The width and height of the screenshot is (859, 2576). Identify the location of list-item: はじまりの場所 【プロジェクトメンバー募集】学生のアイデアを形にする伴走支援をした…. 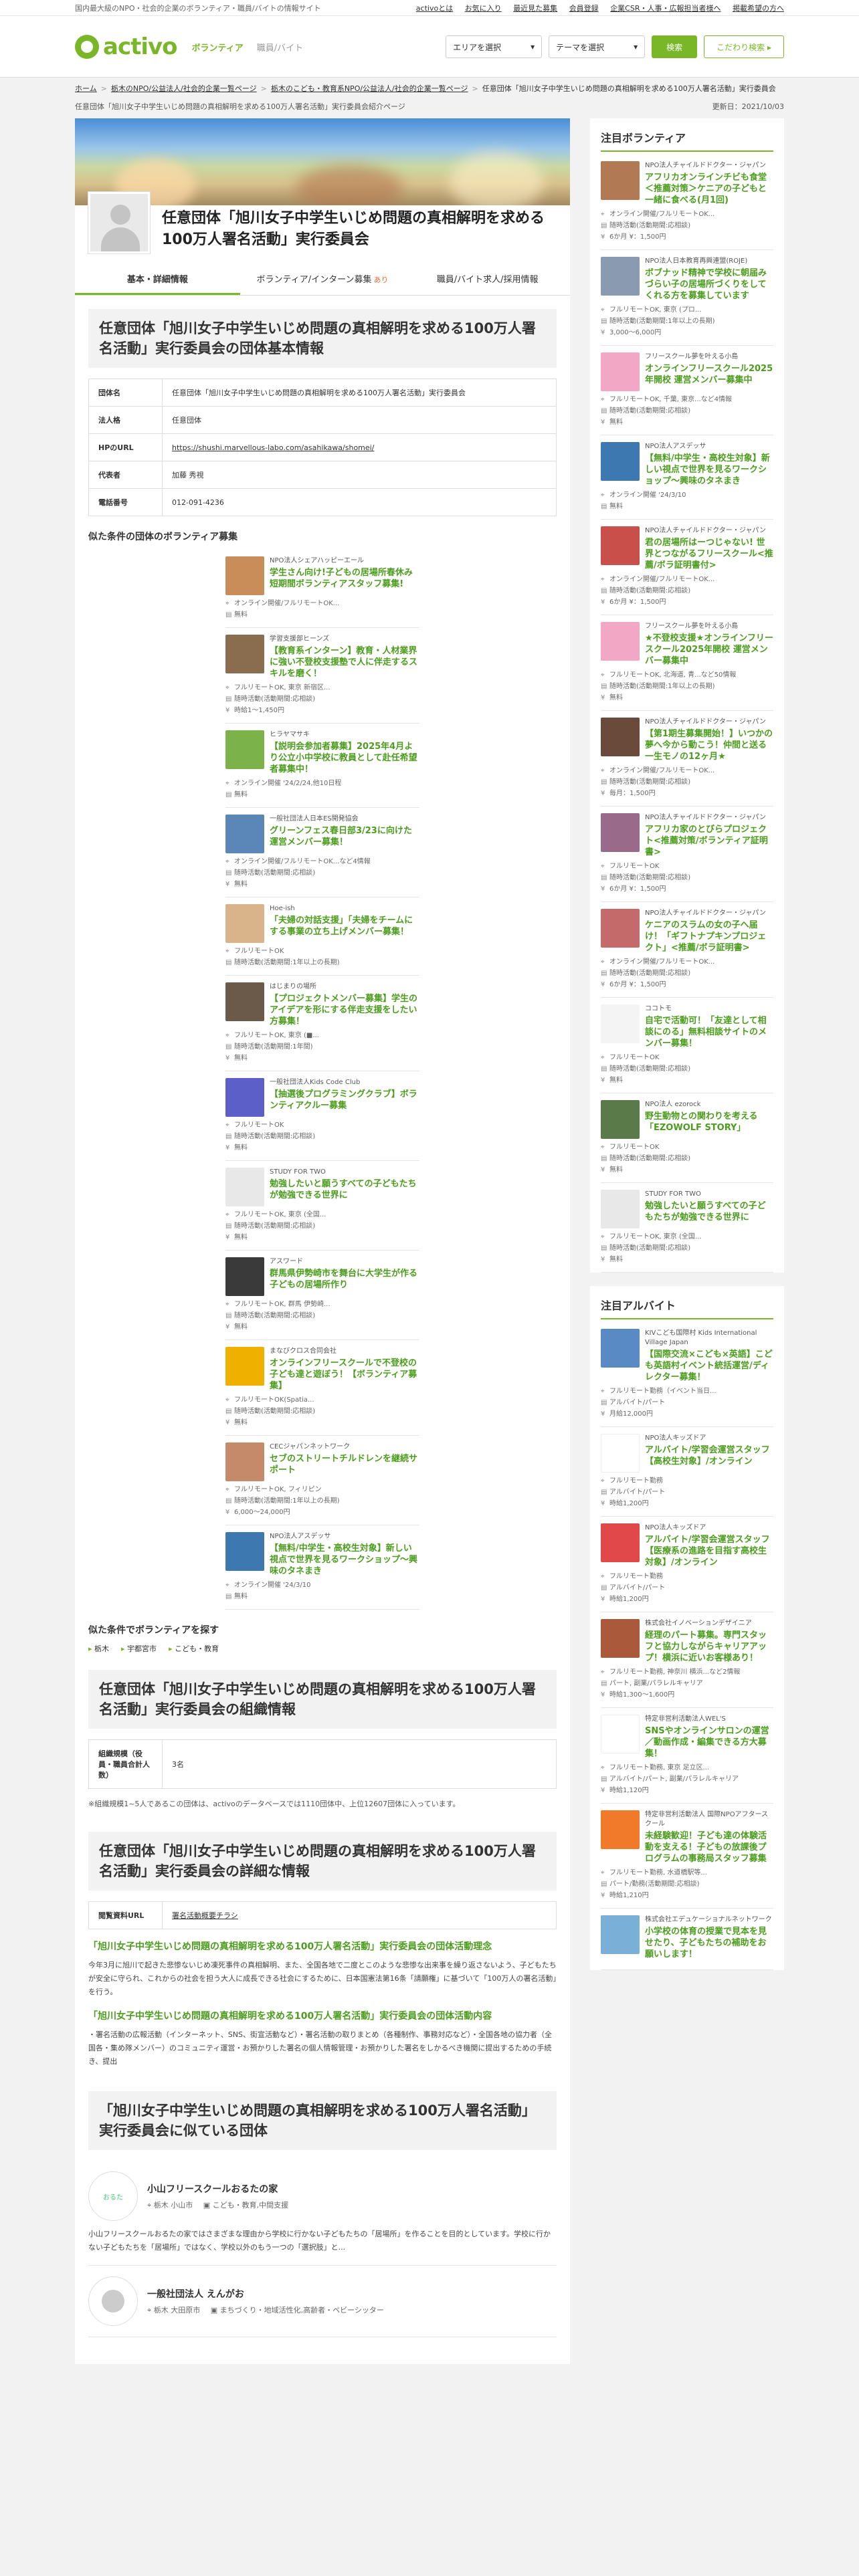
(322, 1023).